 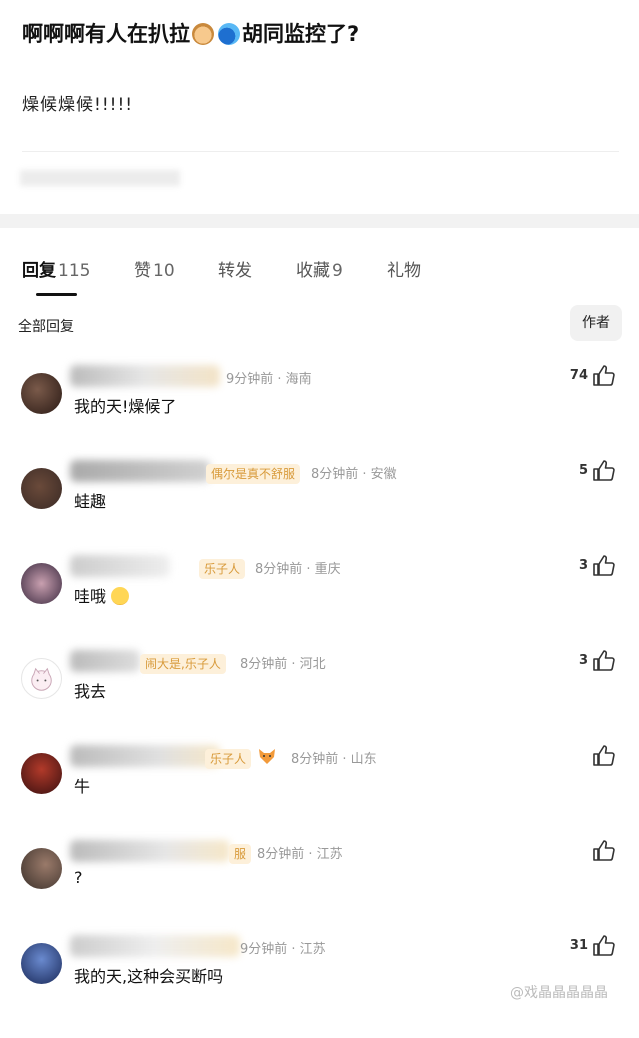 What do you see at coordinates (583, 470) in the screenshot?
I see `like-count: 5` at bounding box center [583, 470].